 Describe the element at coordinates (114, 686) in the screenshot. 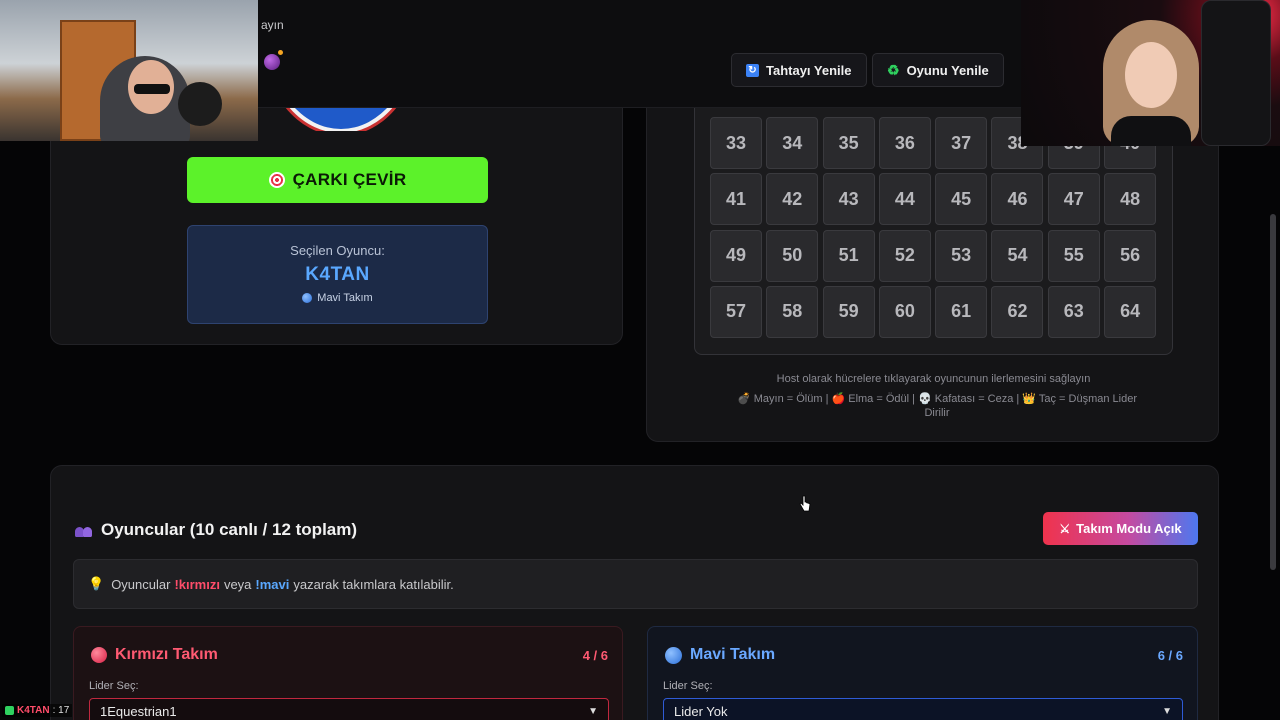

I see `red-leader-label: Lider Seç:` at that location.